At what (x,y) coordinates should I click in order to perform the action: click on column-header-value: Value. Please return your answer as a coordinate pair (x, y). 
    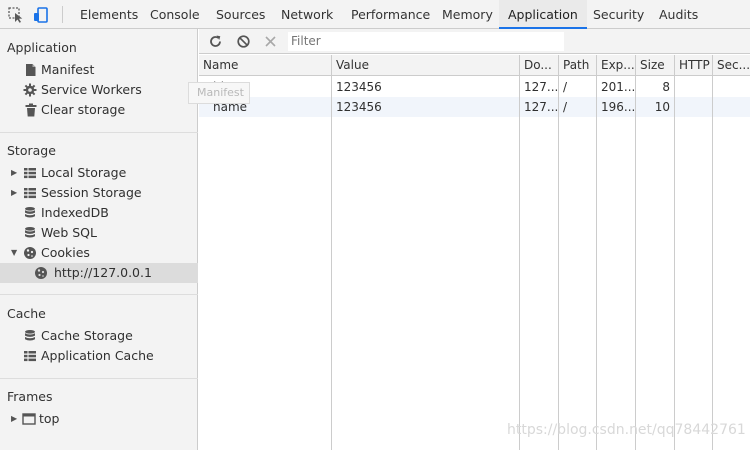
    Looking at the image, I should click on (426, 65).